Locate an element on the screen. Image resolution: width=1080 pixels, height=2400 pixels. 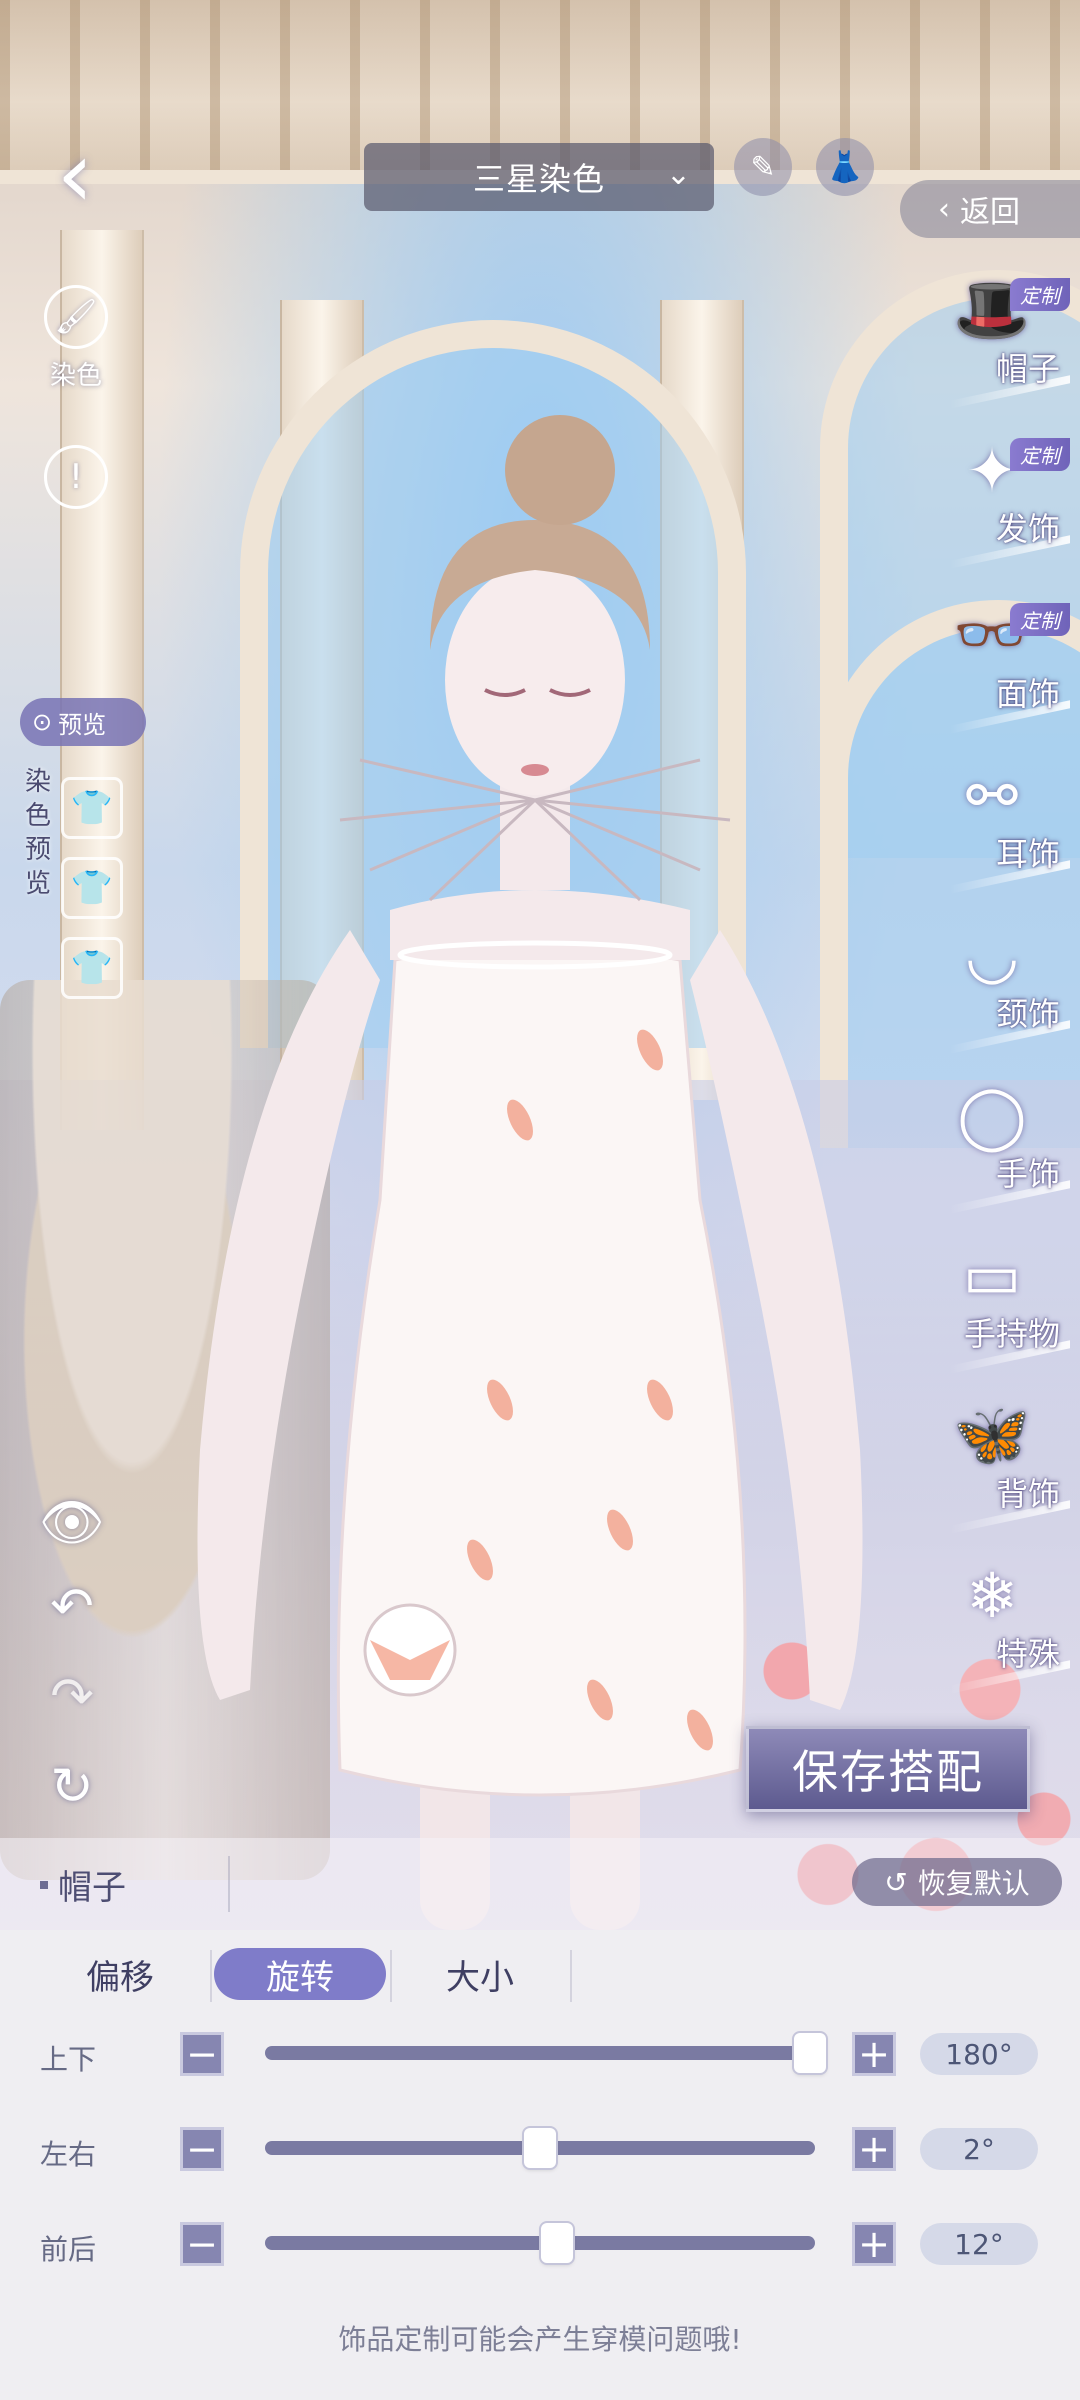
reset-default-label: 恢复默认 is located at coordinates (973, 1883).